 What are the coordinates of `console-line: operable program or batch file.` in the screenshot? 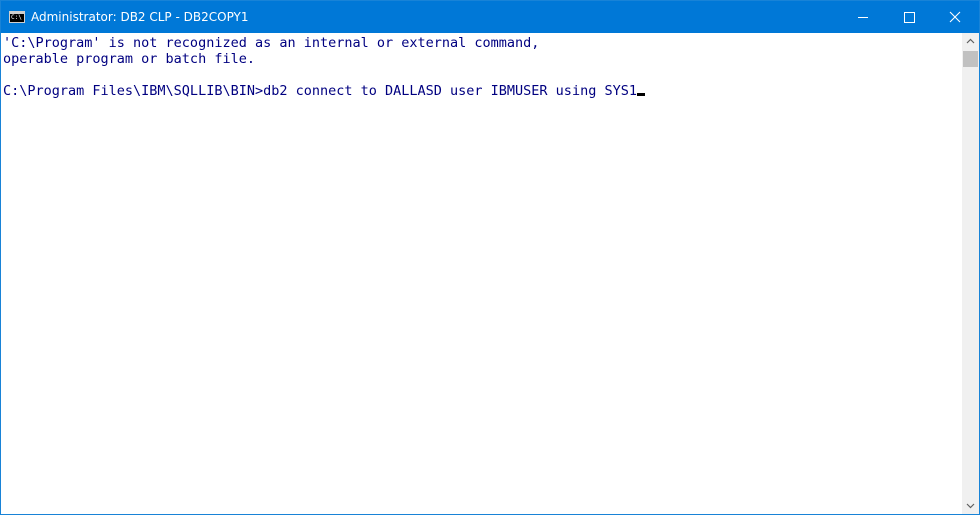 It's located at (129, 59).